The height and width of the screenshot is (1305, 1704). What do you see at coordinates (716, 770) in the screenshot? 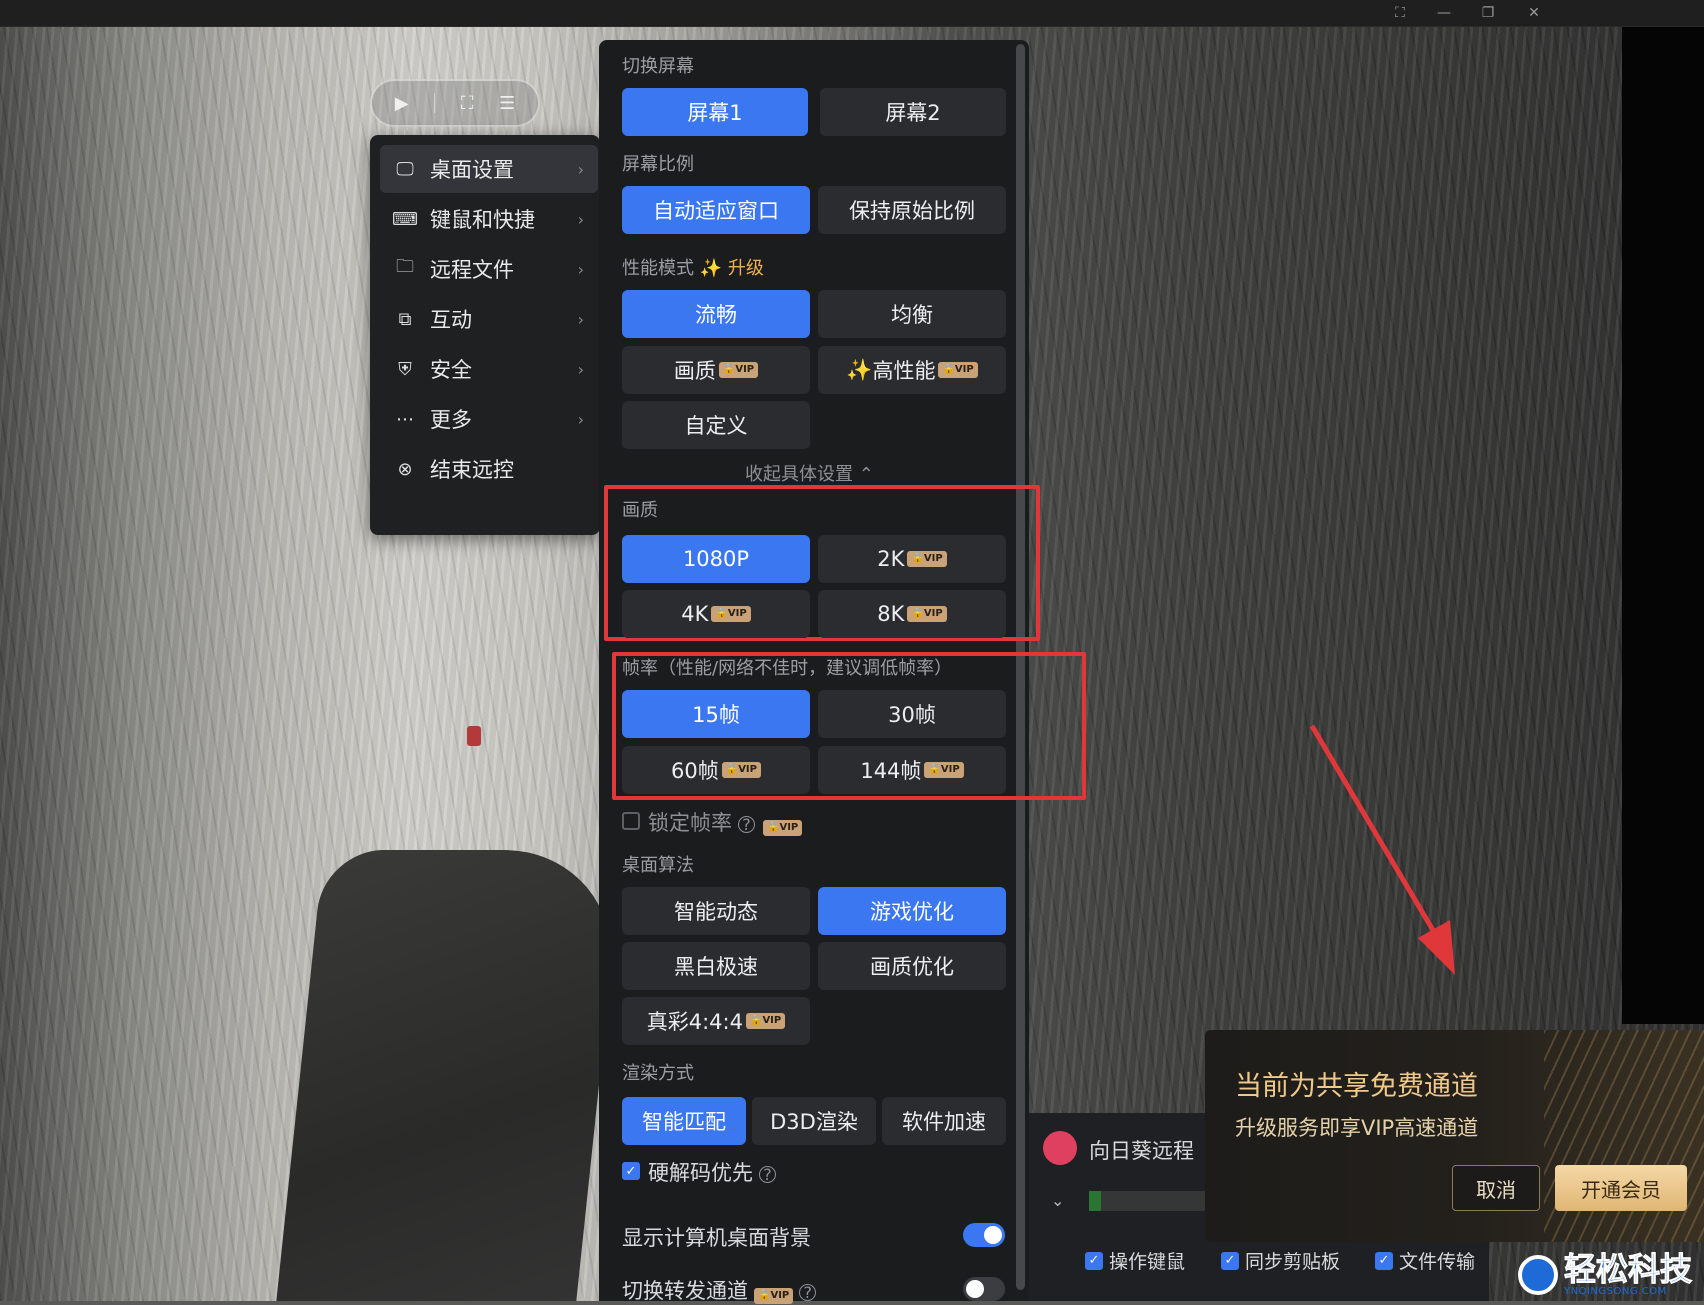
I see `fps-60-button: 60帧 🔒 VIP` at bounding box center [716, 770].